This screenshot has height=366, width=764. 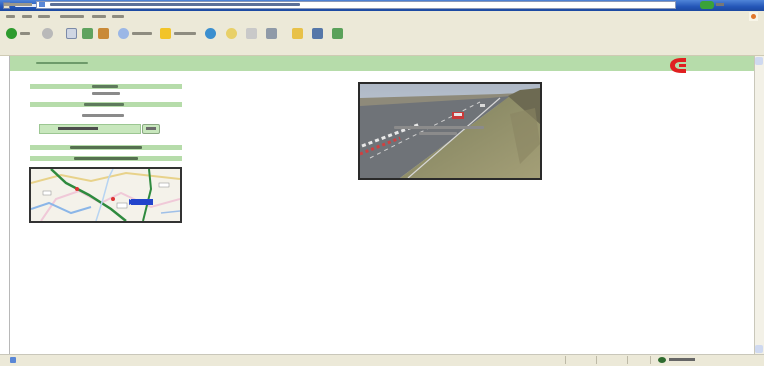 I want to click on menu-favorites, so click(x=72, y=16).